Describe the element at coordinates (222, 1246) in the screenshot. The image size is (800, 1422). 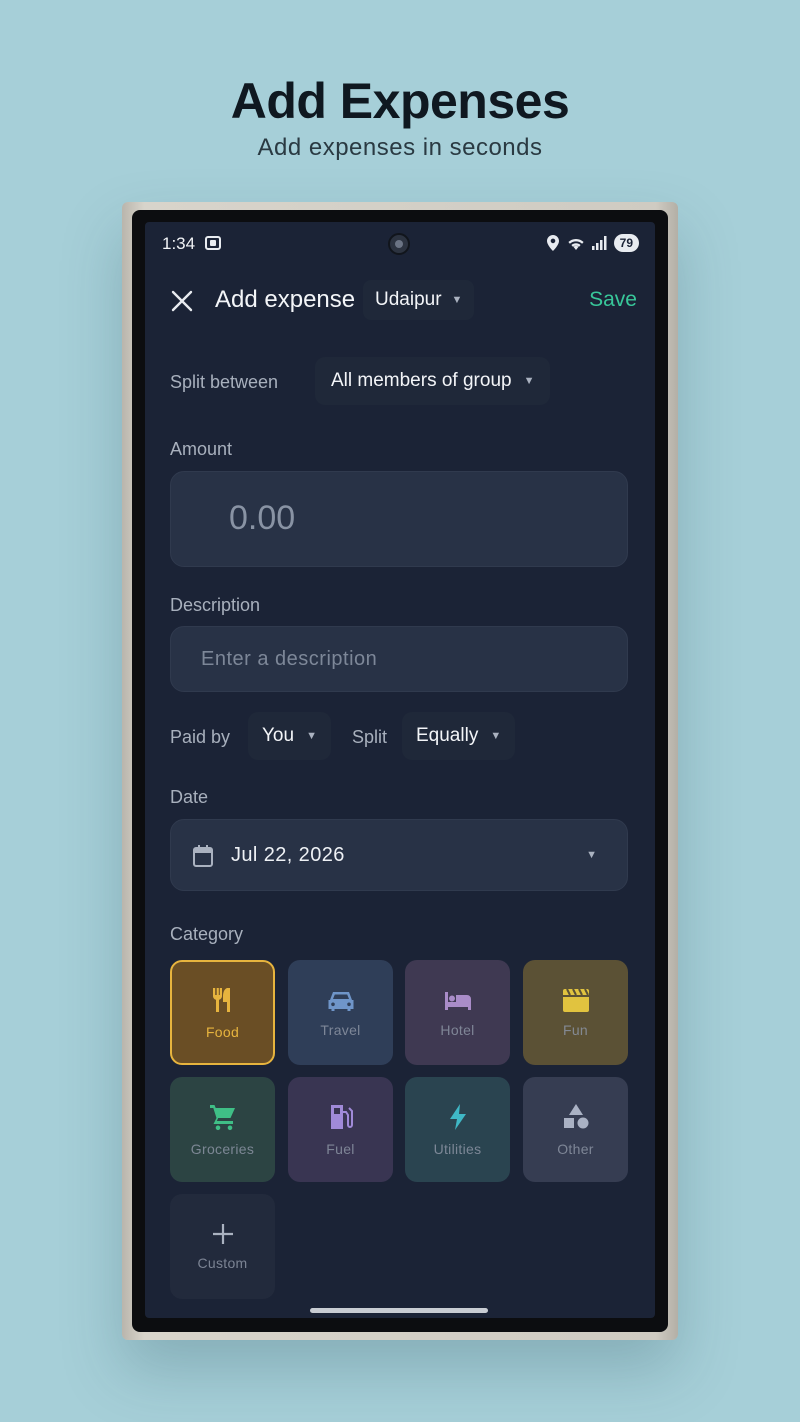
I see `category-custom: Custom` at that location.